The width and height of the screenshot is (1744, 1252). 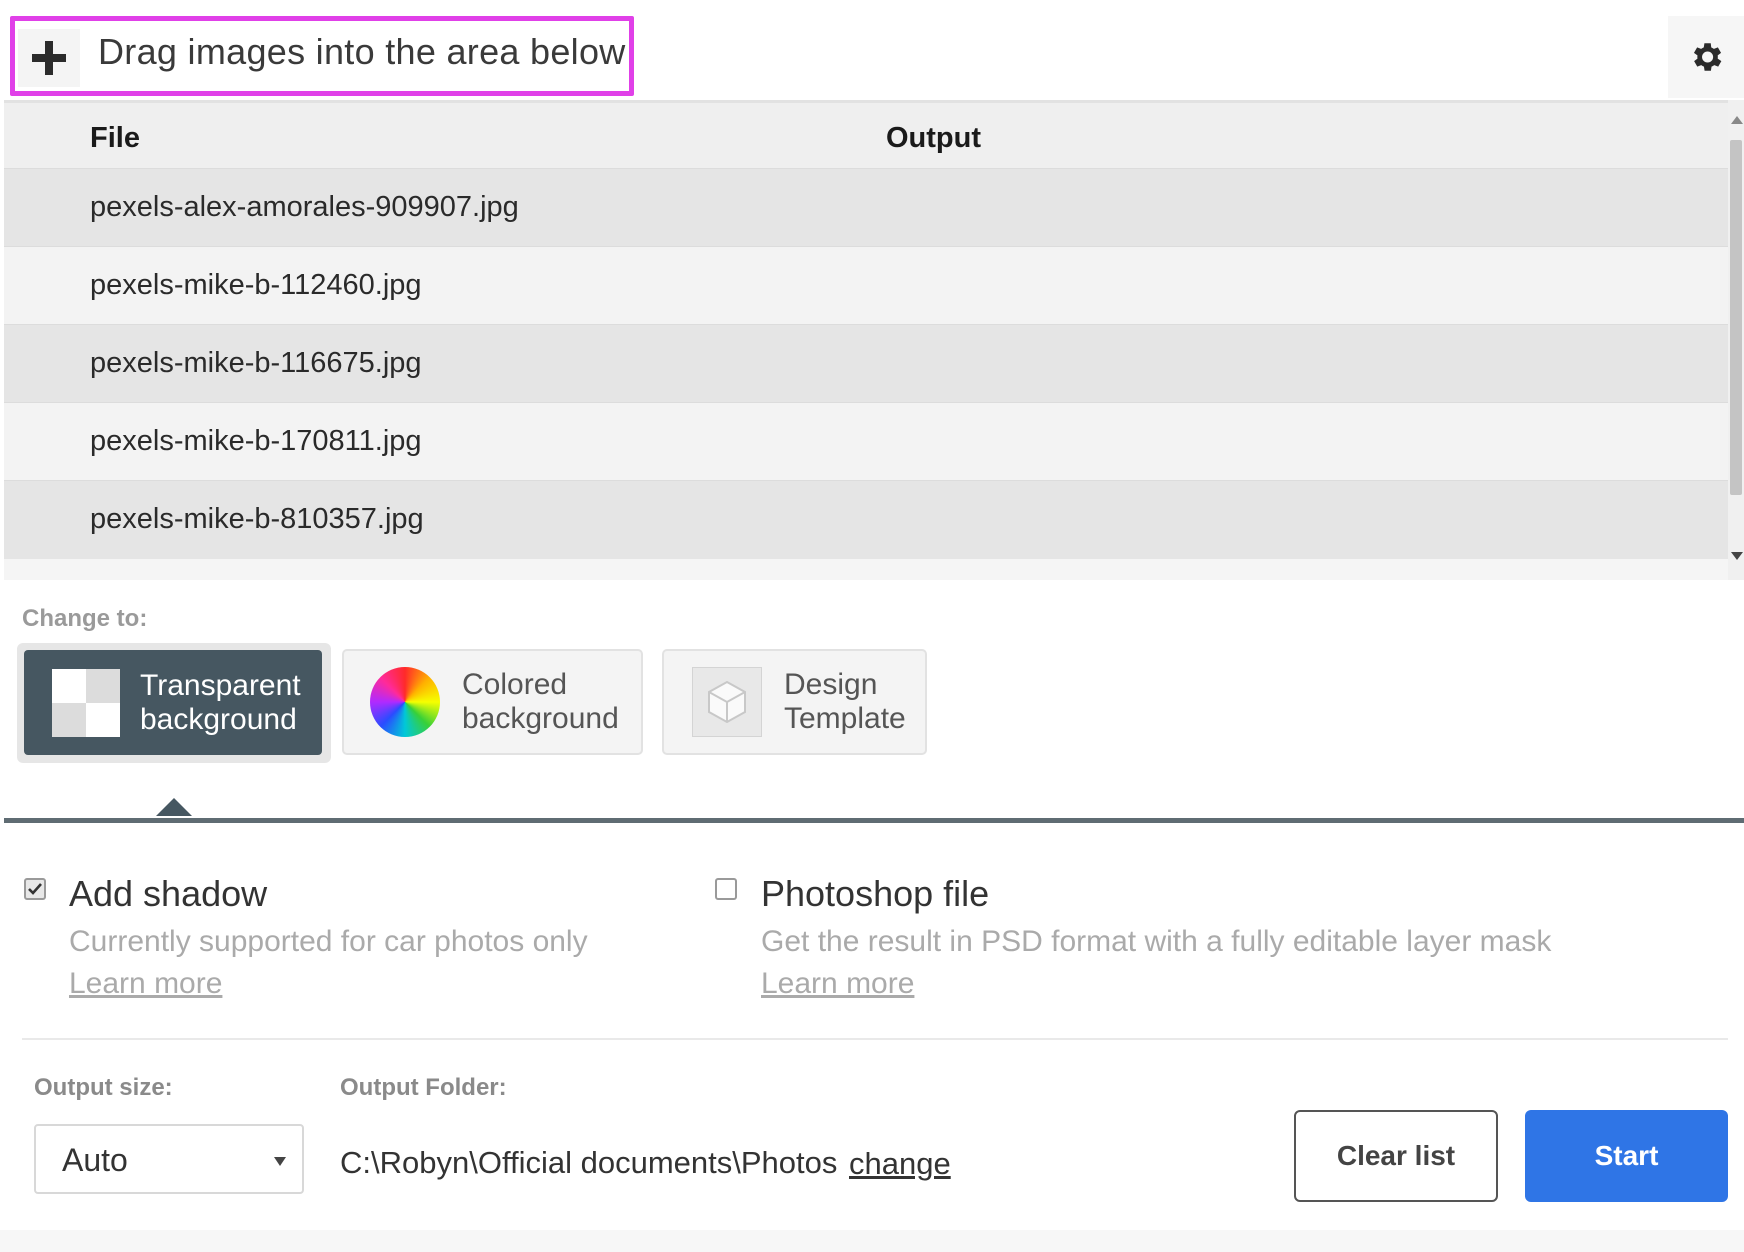 I want to click on table-row: pexels-mike-b-170811.jpg, so click(x=866, y=441).